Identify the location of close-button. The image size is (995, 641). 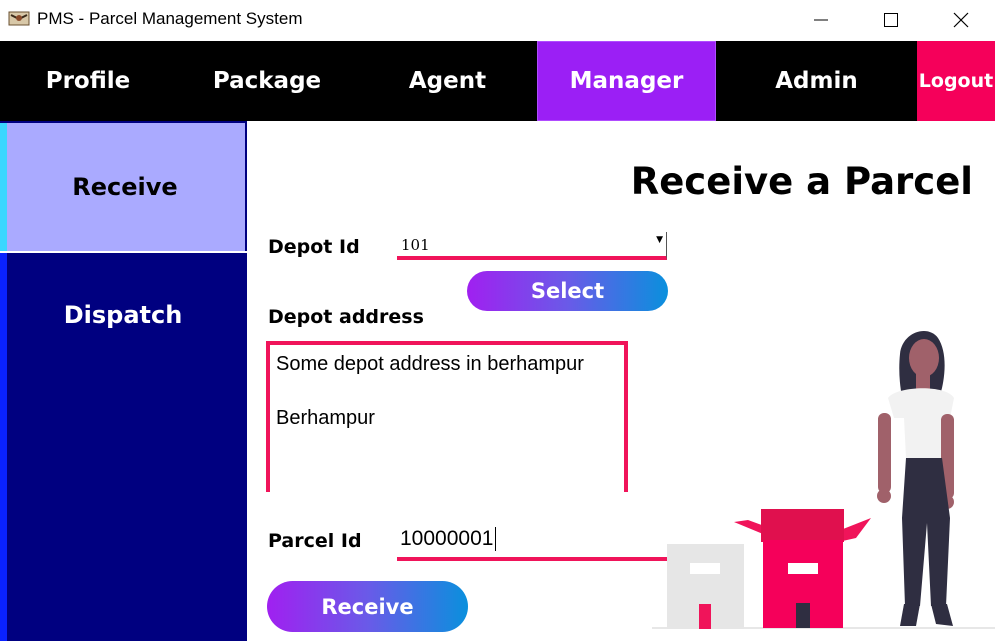
(960, 20).